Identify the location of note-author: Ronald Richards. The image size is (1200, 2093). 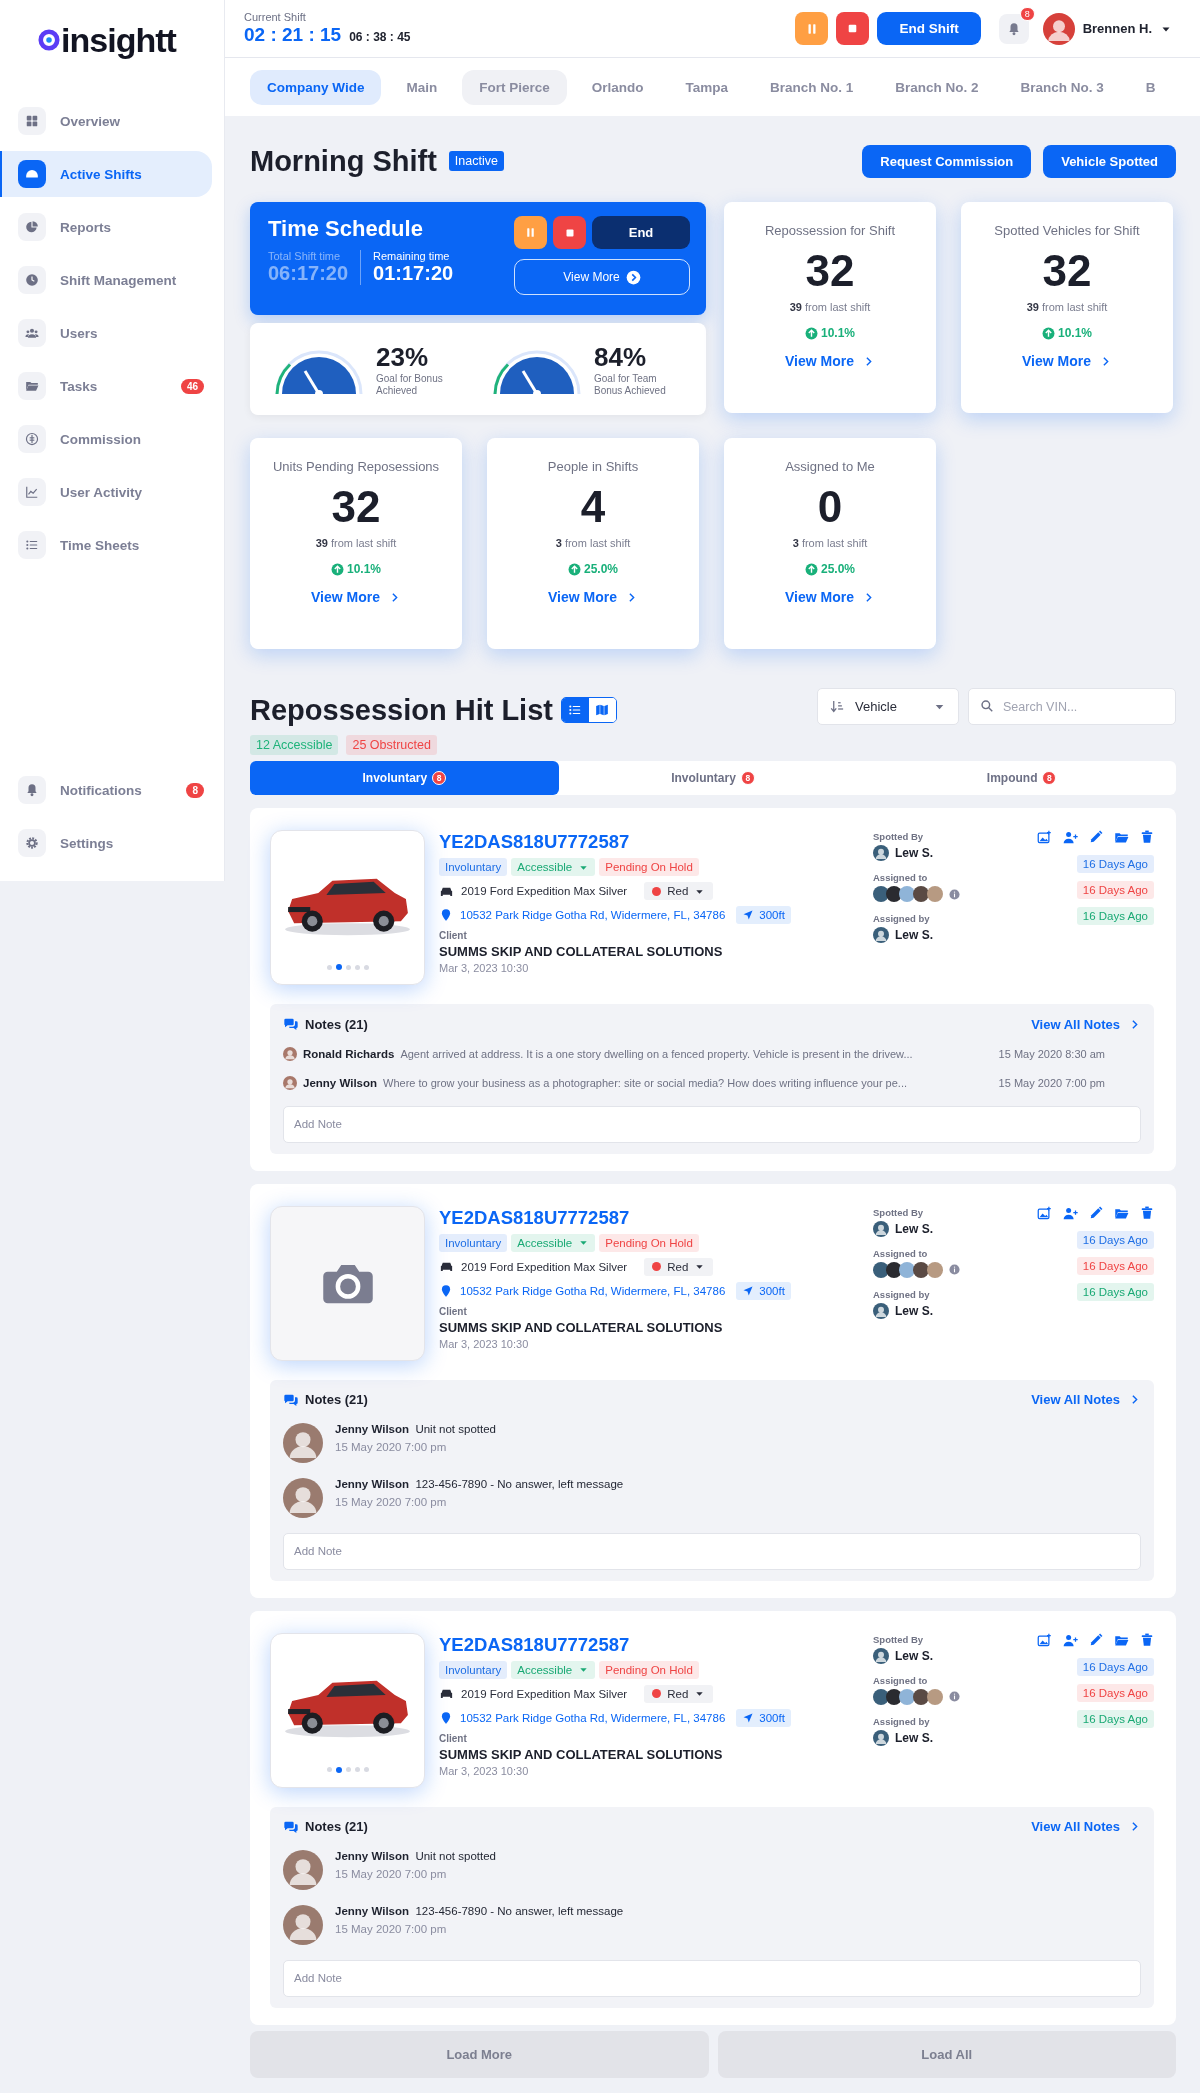
(349, 1054).